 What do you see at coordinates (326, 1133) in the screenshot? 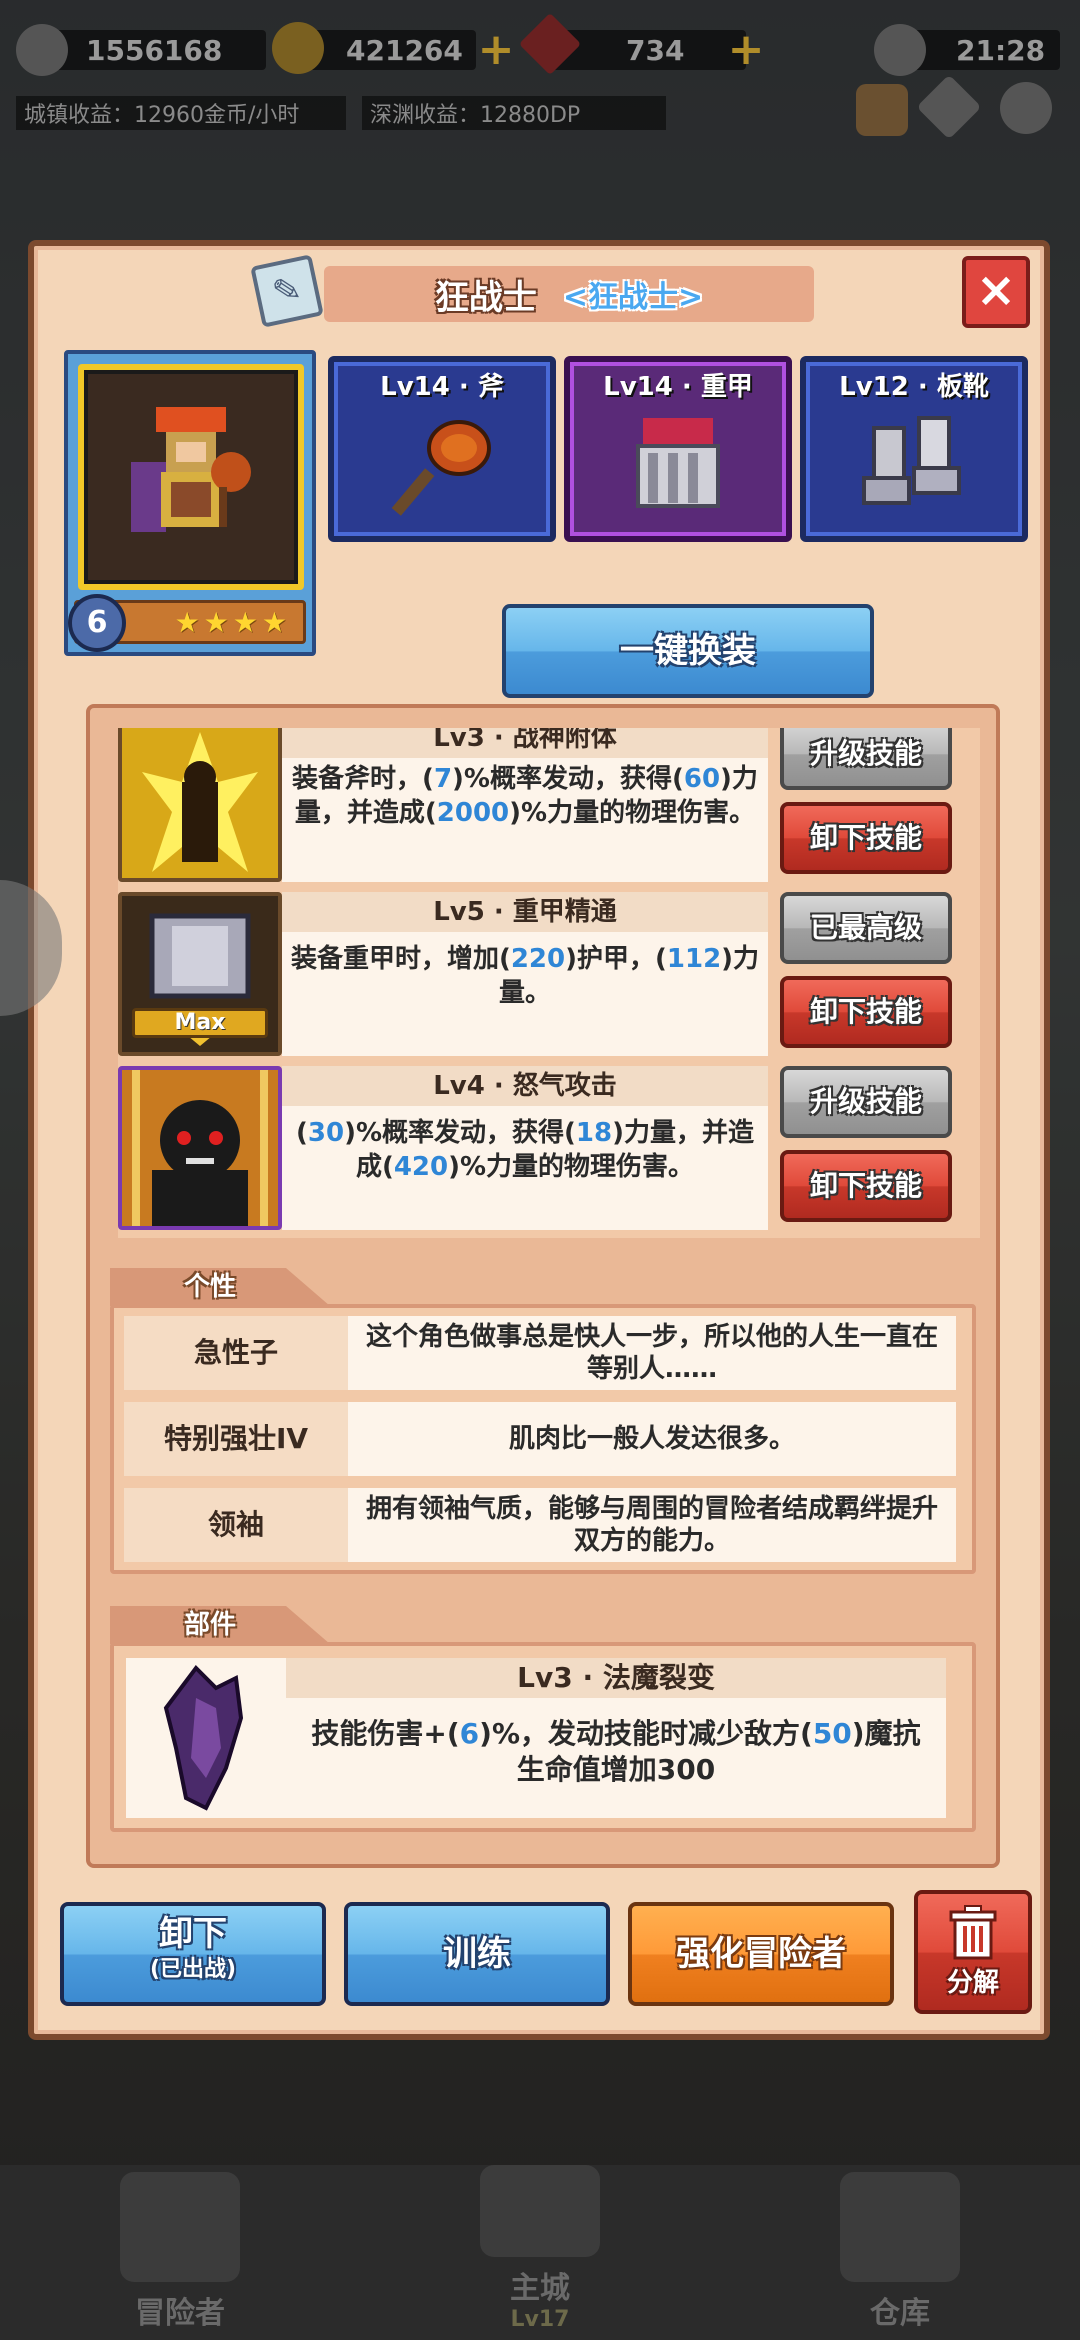
I see `desc-number: 30` at bounding box center [326, 1133].